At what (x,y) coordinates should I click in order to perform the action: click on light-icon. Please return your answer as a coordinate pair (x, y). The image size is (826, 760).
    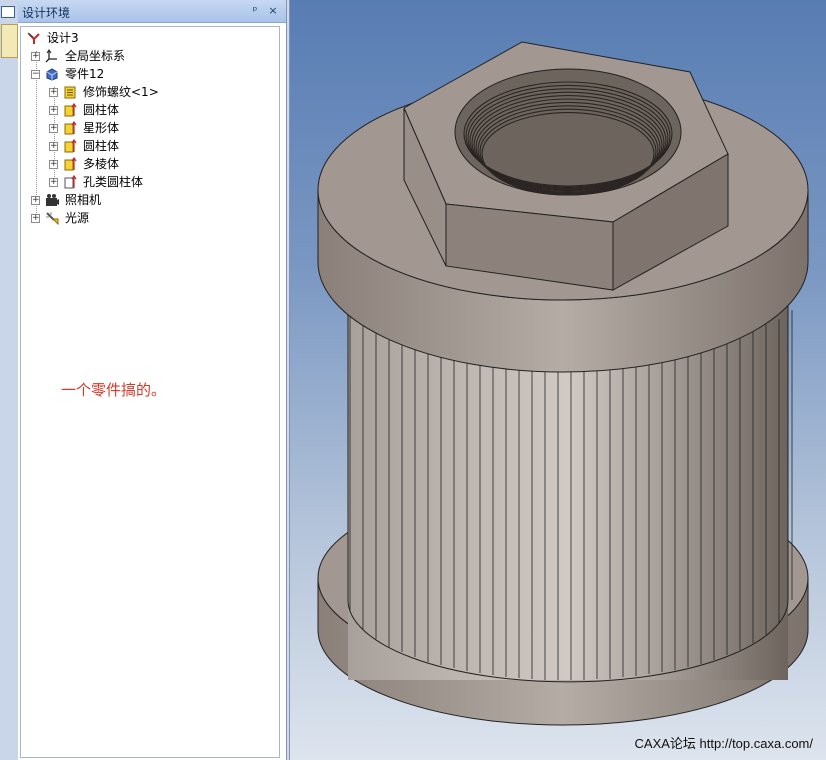
    Looking at the image, I should click on (52, 218).